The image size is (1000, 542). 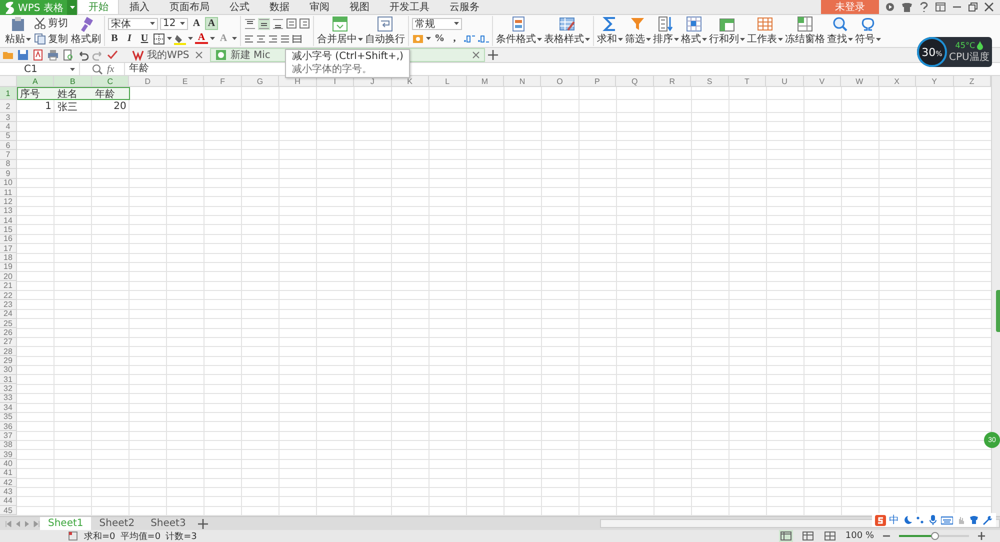 What do you see at coordinates (635, 81) in the screenshot?
I see `column-header: Q` at bounding box center [635, 81].